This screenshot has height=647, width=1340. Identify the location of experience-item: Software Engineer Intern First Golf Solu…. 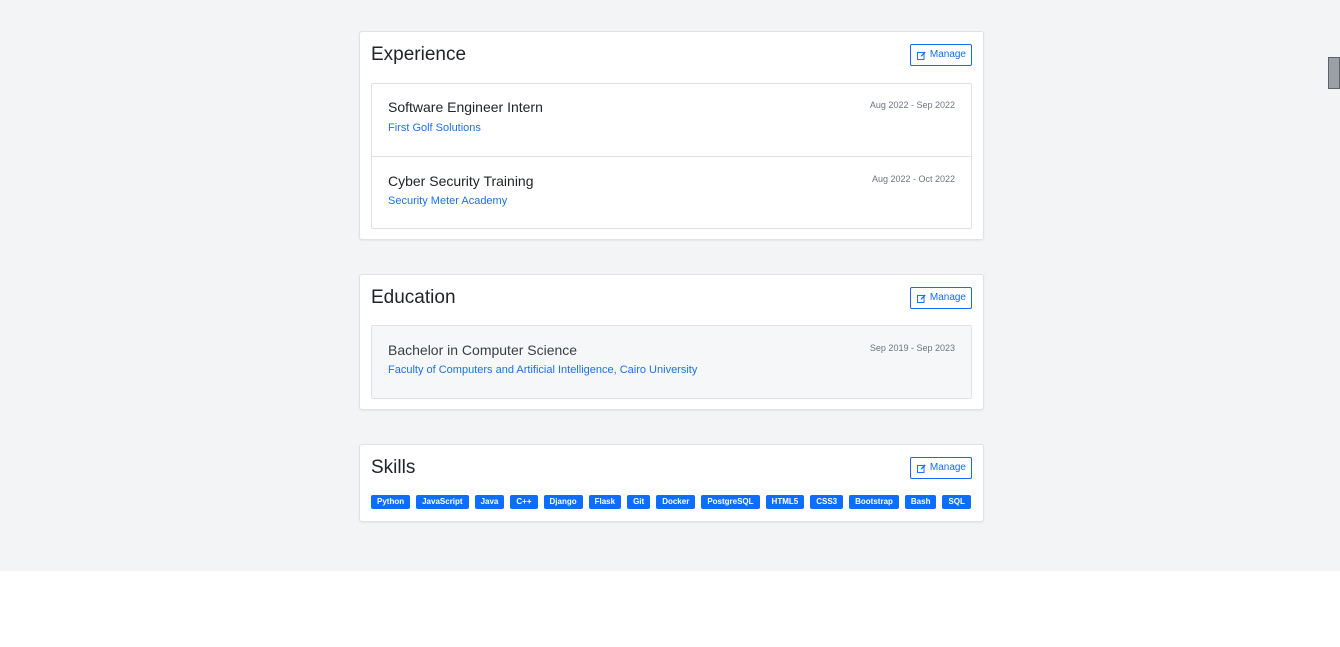
(671, 120).